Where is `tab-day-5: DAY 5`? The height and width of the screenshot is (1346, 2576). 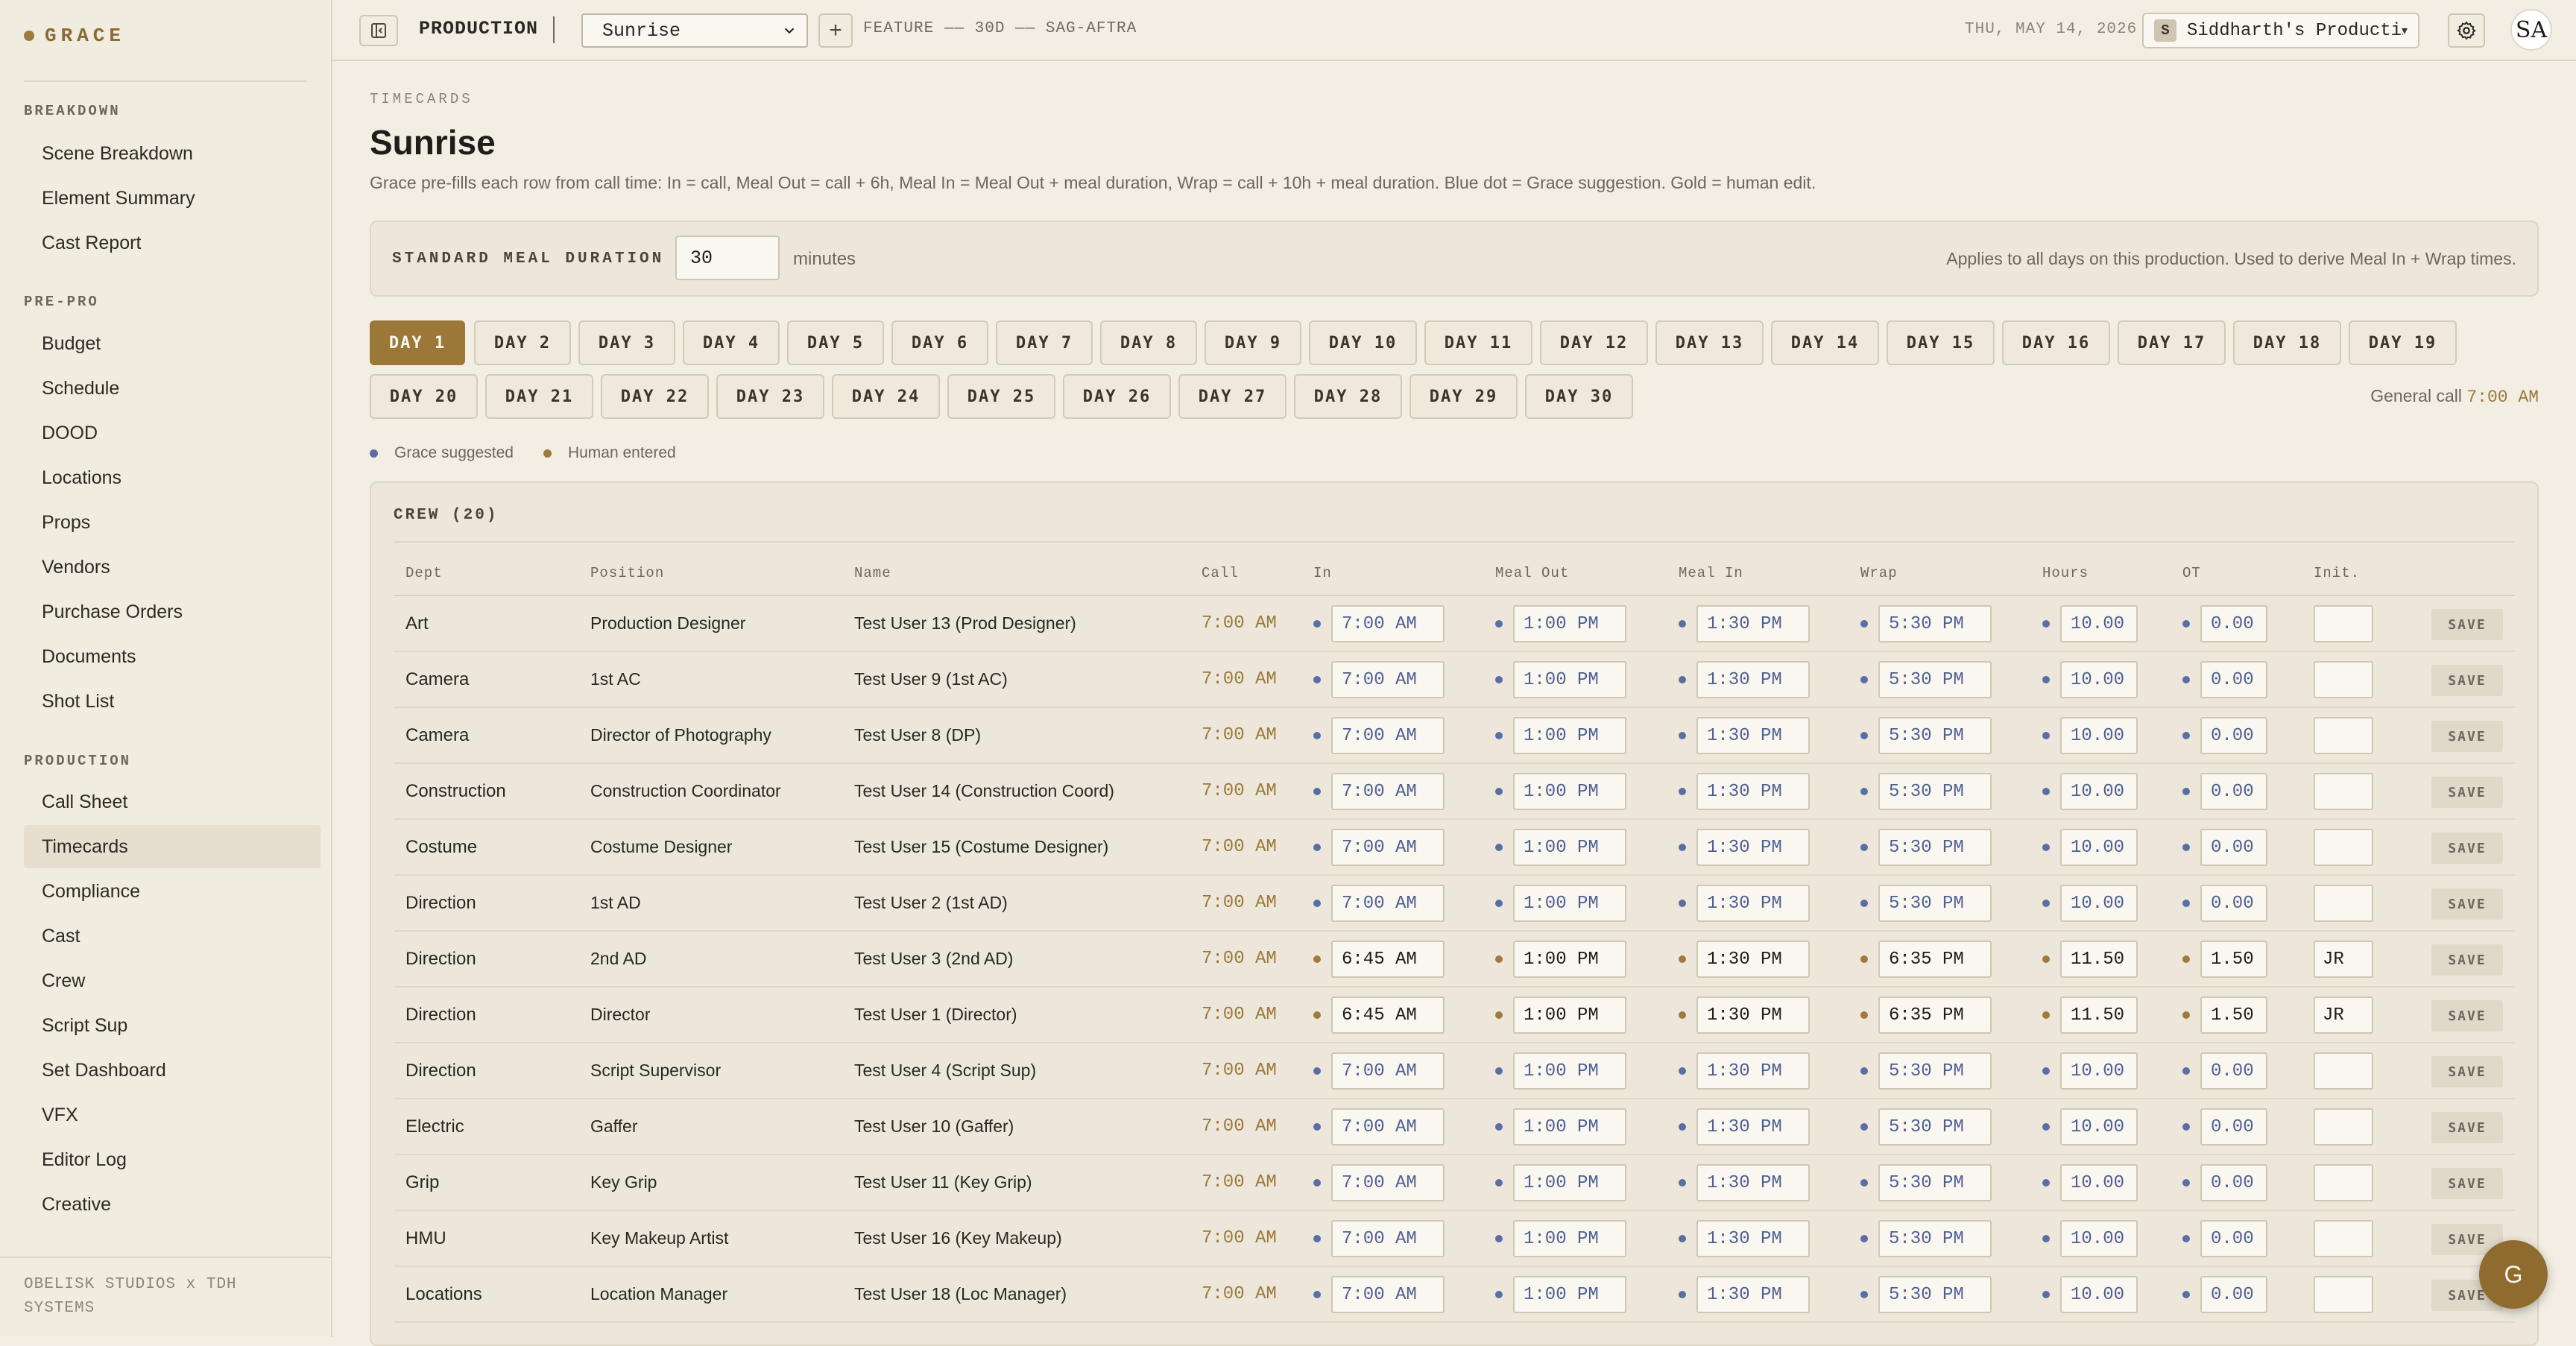
tab-day-5: DAY 5 is located at coordinates (835, 342).